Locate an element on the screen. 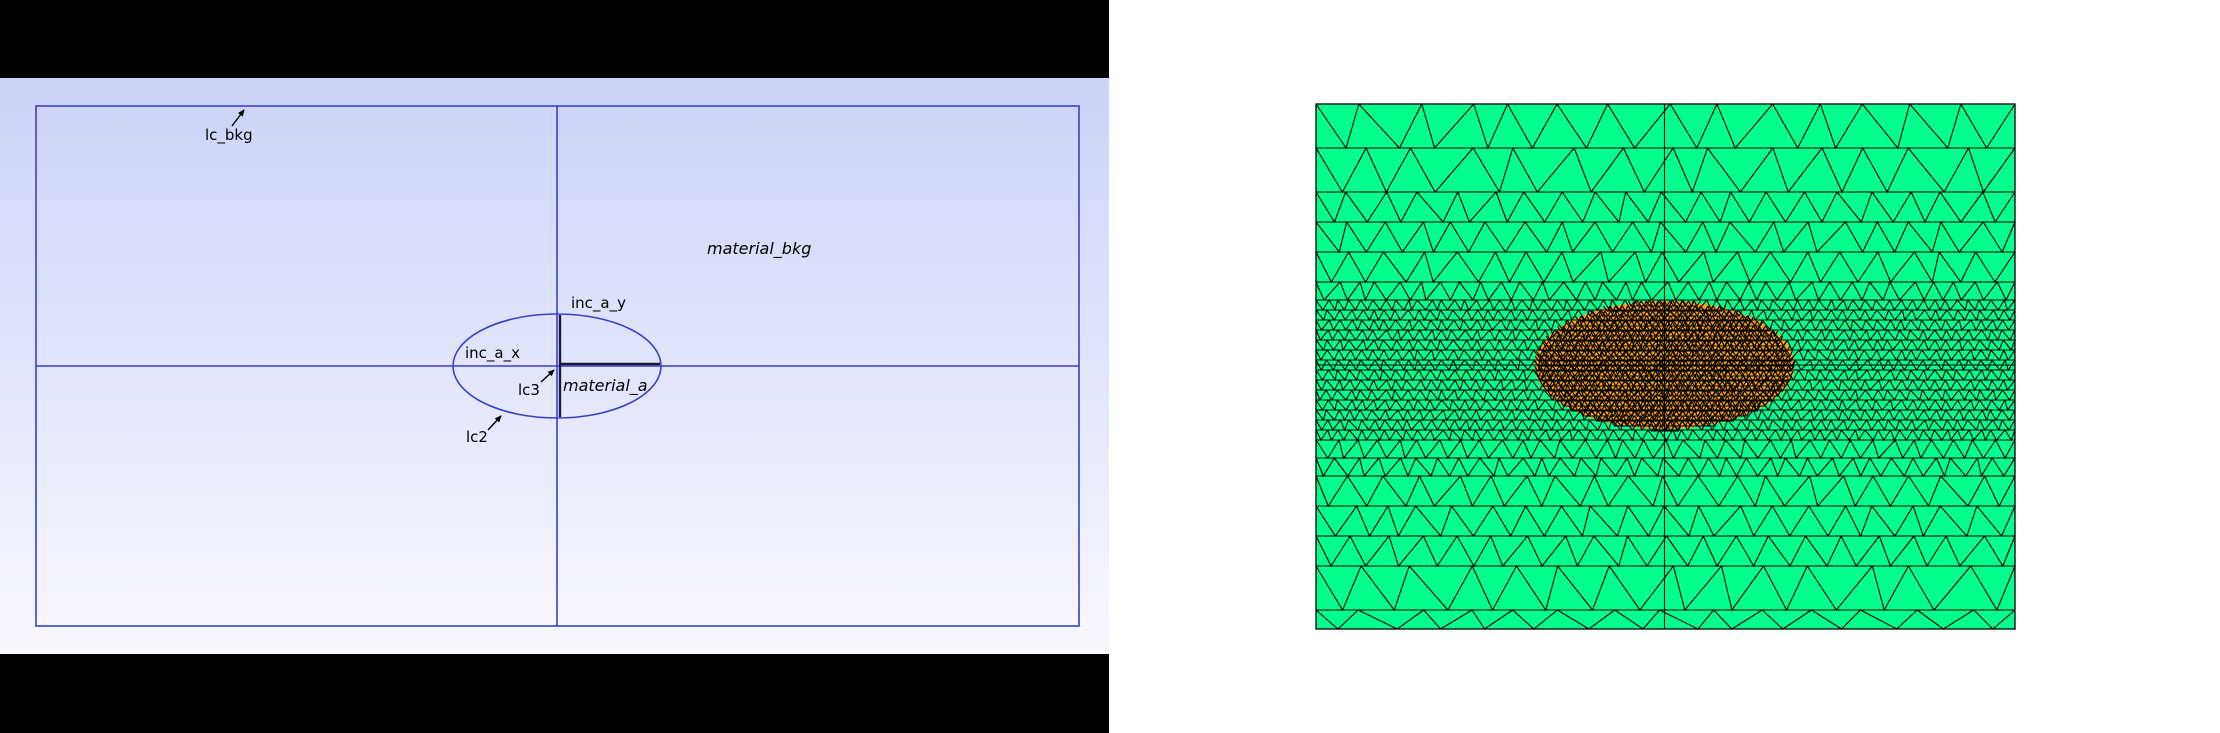  lc3-label: lc3 is located at coordinates (529, 390).